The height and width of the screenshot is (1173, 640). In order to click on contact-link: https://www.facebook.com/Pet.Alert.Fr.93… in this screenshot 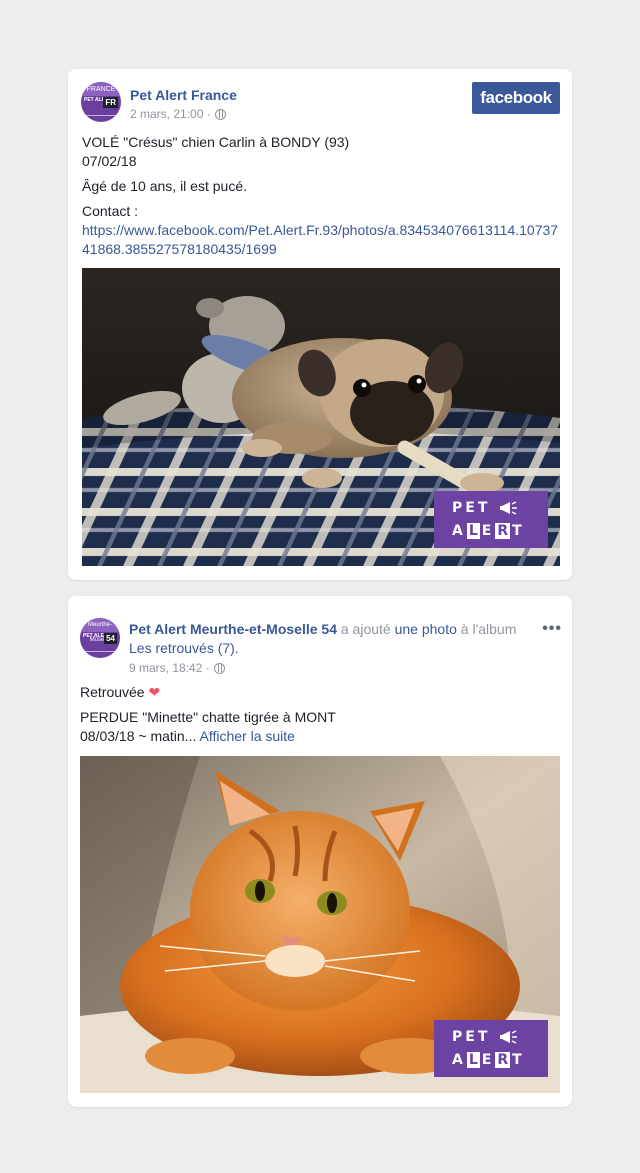, I will do `click(321, 240)`.